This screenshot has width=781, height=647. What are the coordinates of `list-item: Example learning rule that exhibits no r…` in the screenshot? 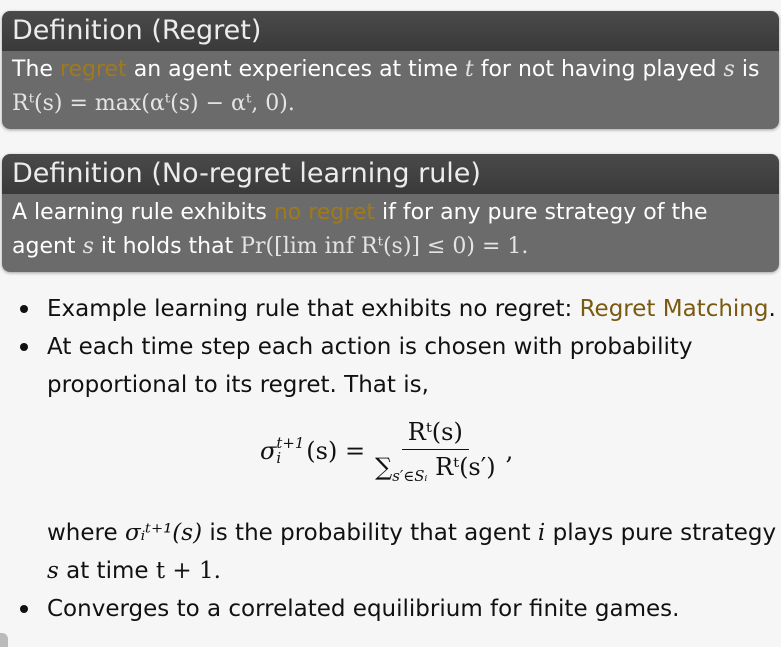 It's located at (398, 309).